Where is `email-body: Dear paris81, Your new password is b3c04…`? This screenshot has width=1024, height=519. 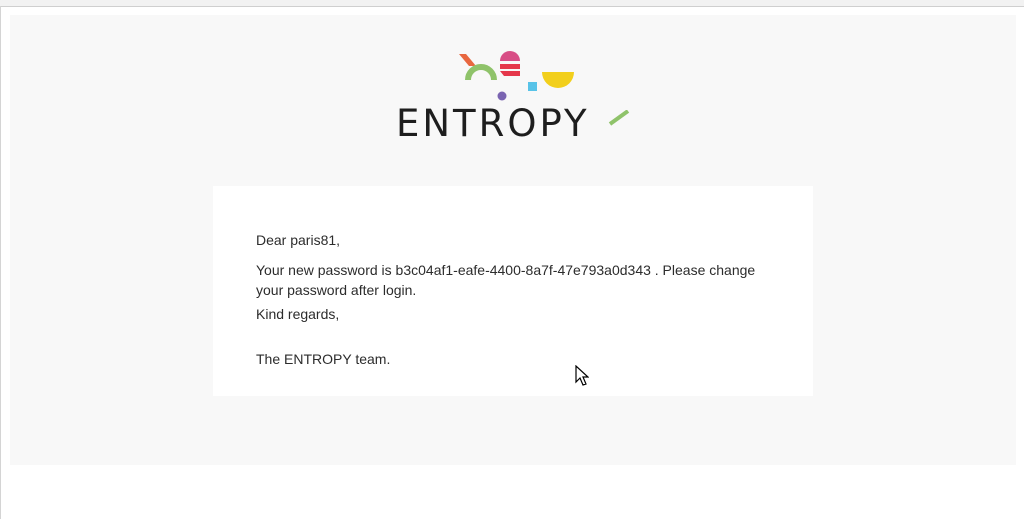 email-body: Dear paris81, Your new password is b3c04… is located at coordinates (521, 299).